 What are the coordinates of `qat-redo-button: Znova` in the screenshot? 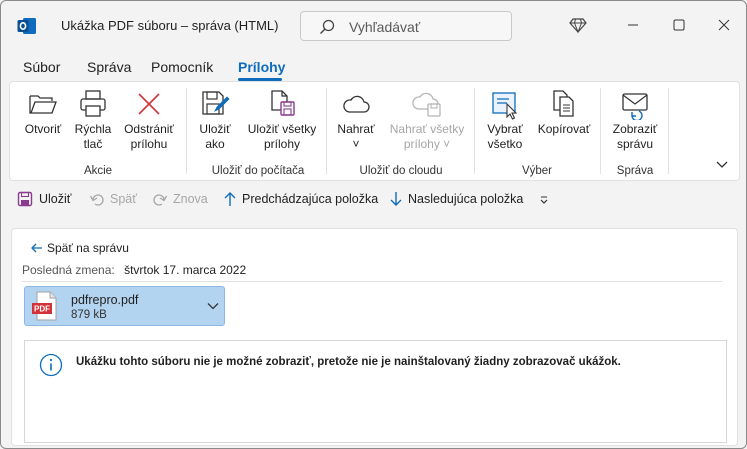 It's located at (180, 199).